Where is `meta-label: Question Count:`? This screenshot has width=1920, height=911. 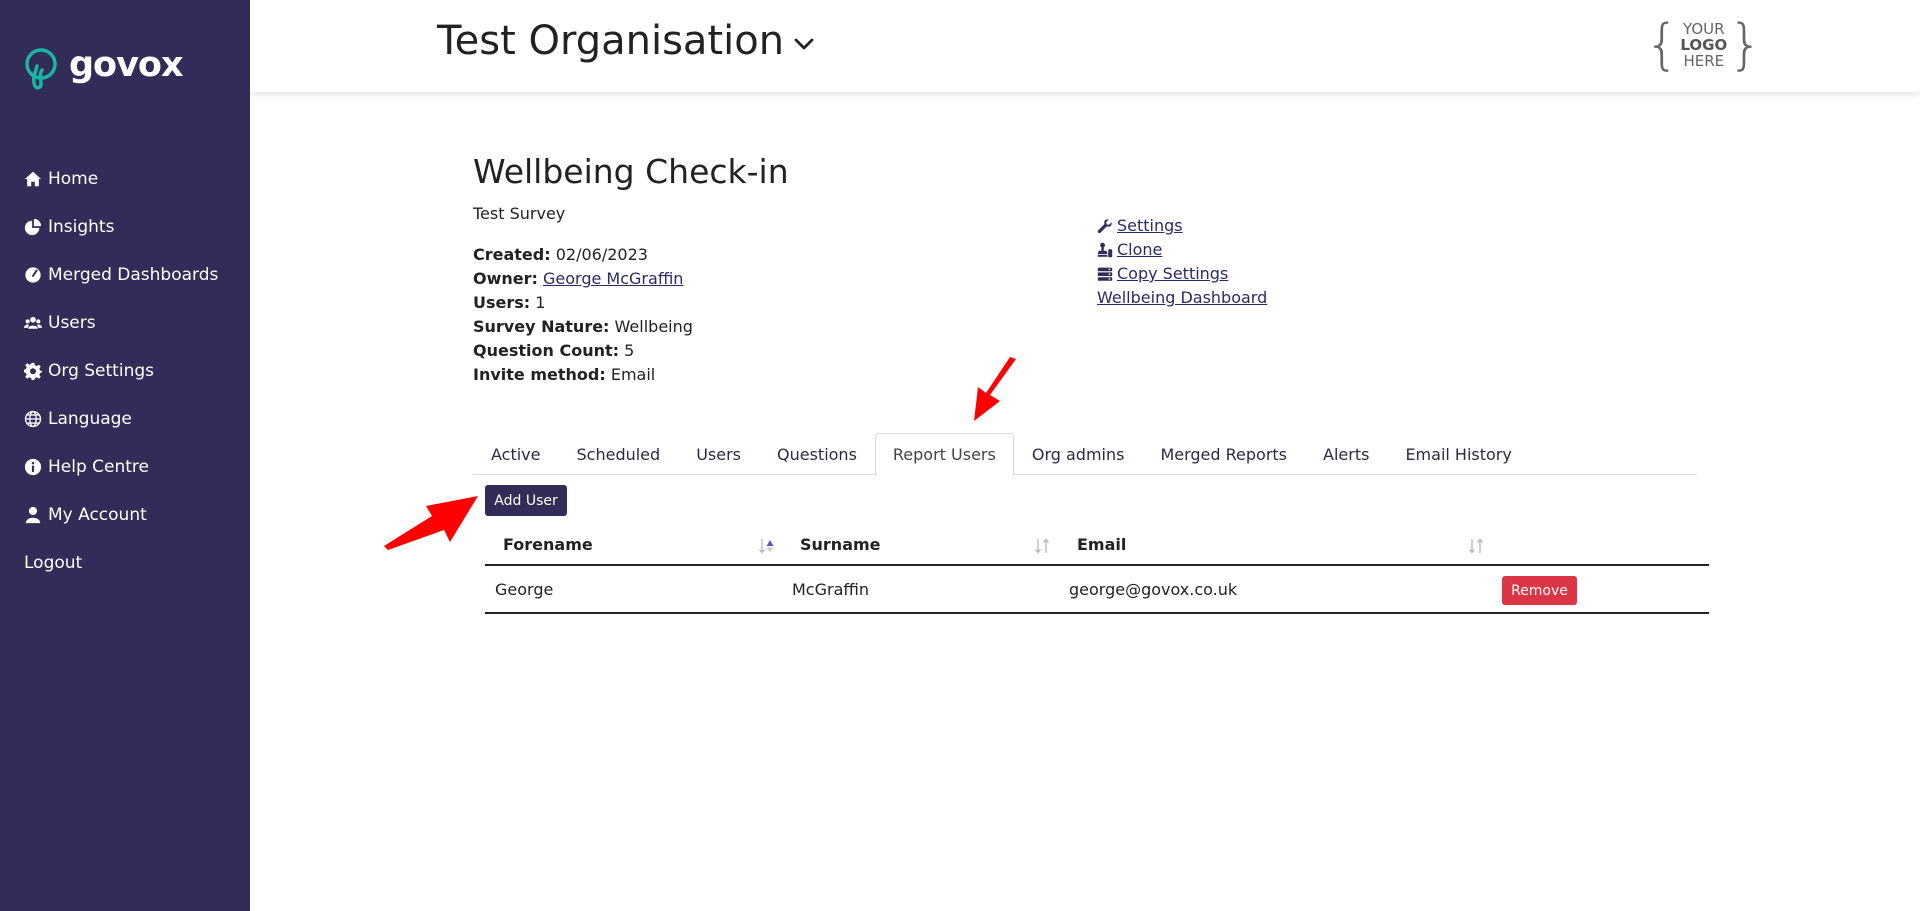
meta-label: Question Count: is located at coordinates (546, 350).